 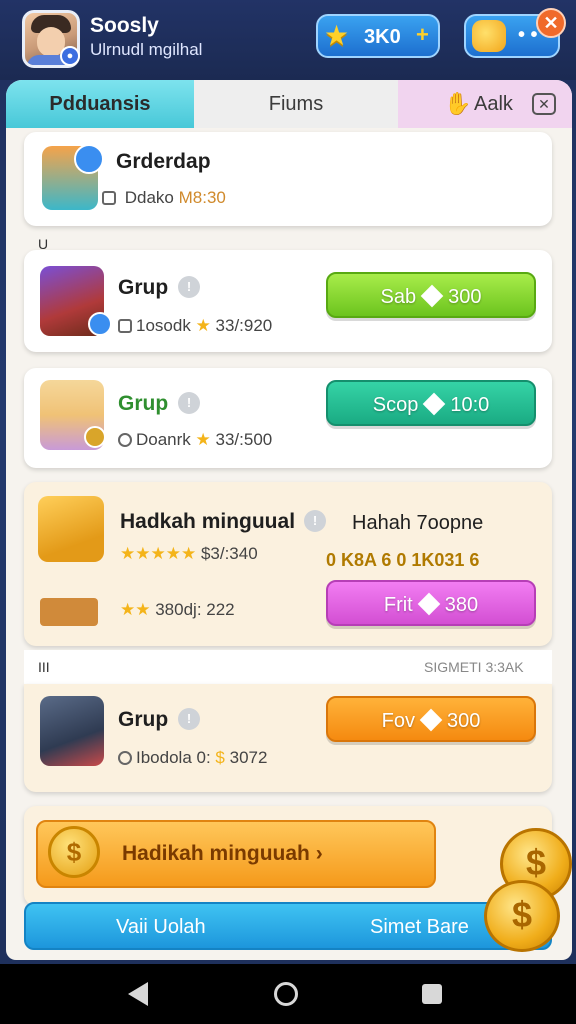 I want to click on hand-icon: ✋, so click(x=458, y=103).